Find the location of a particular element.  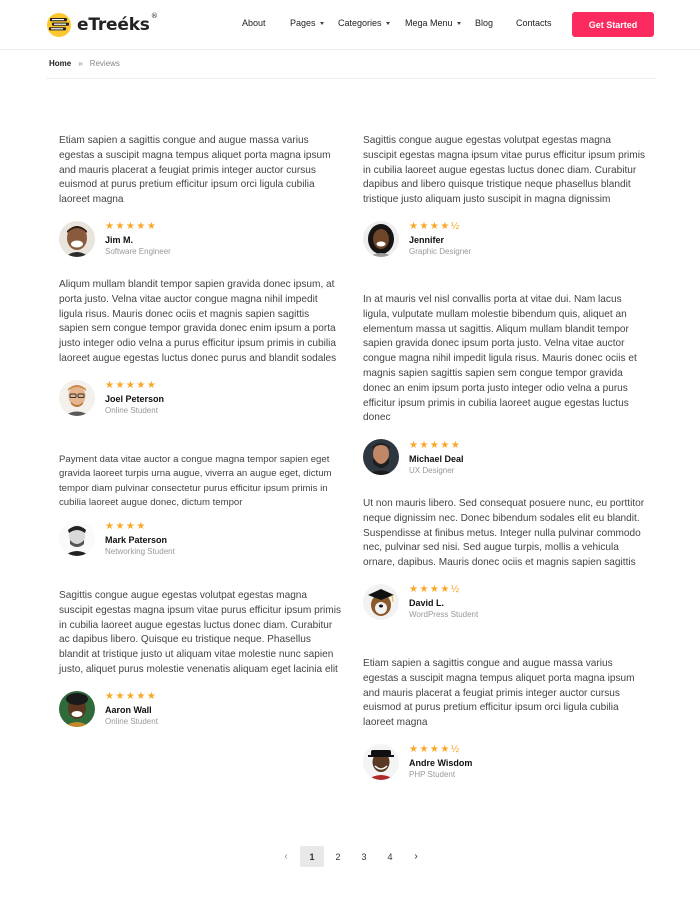

nav-about: About is located at coordinates (254, 23).